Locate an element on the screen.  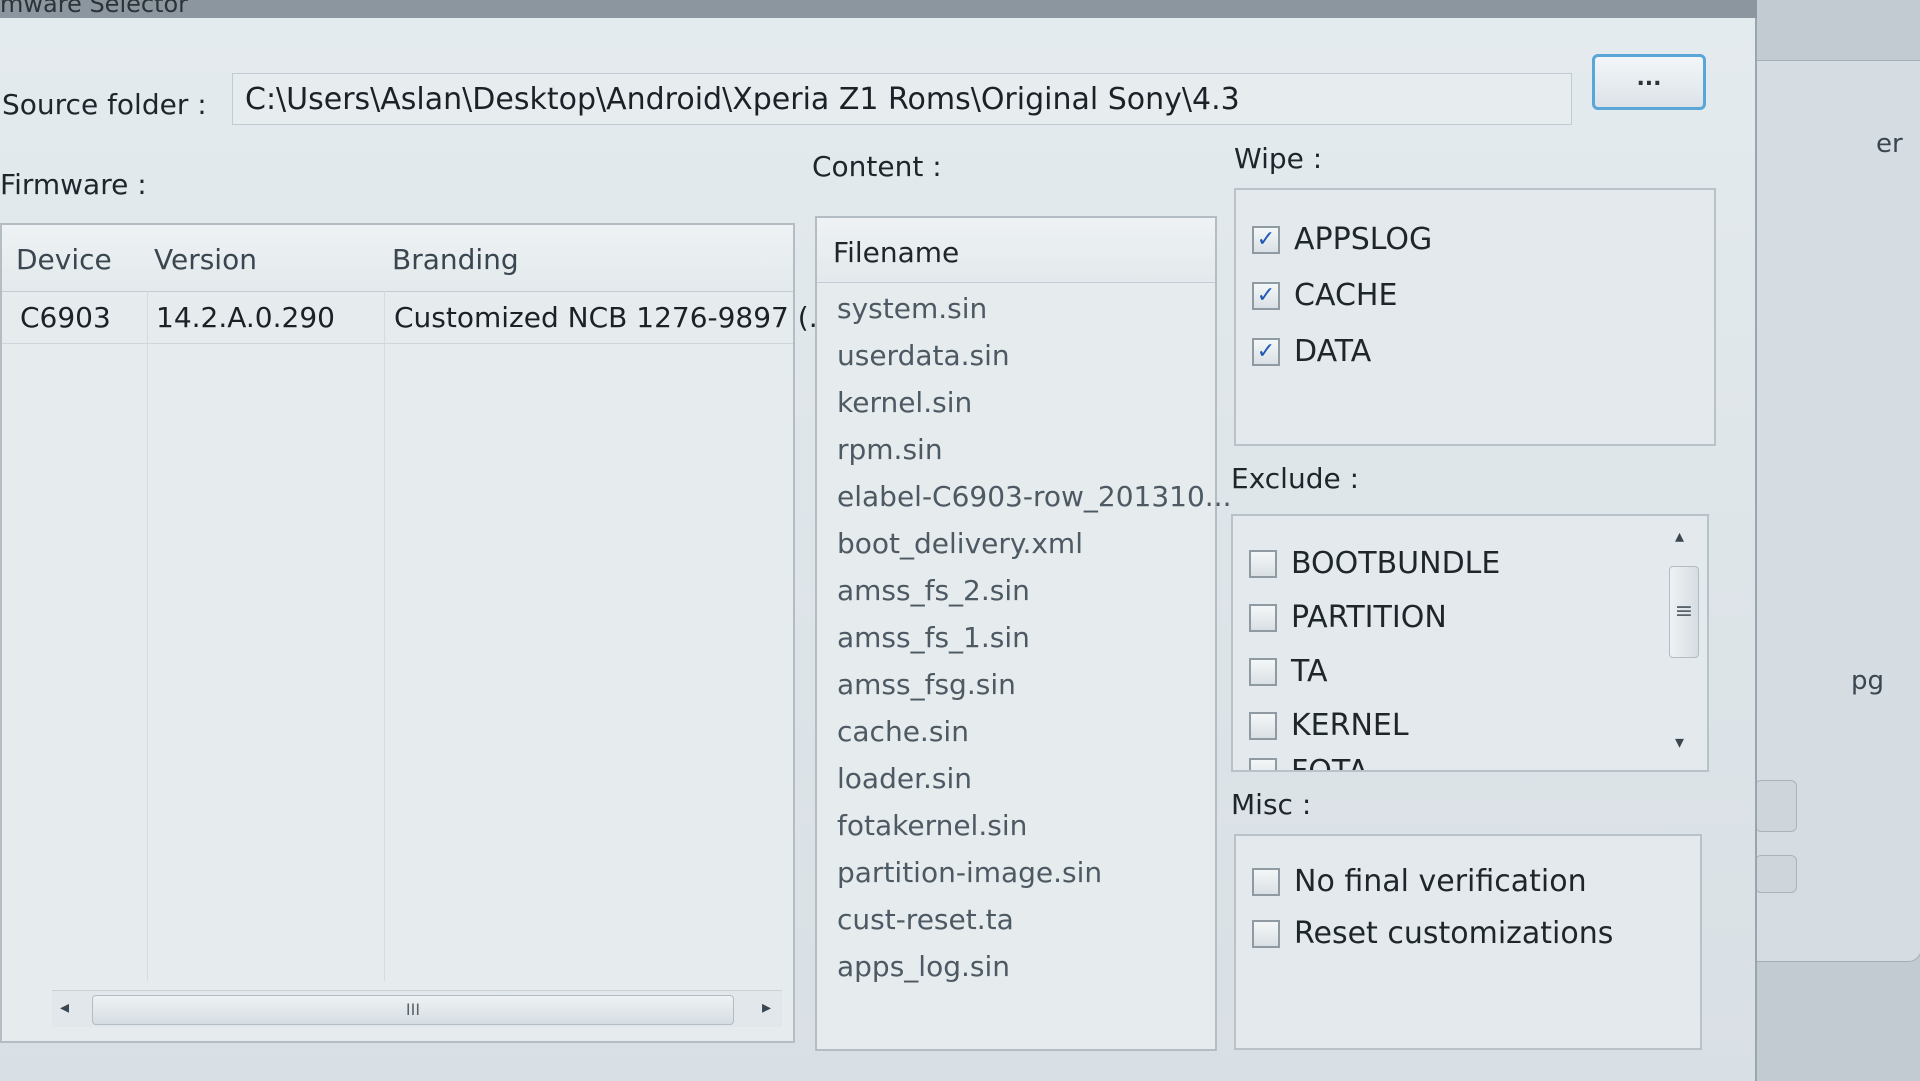
checkbox-label: No final verification is located at coordinates (1440, 881).